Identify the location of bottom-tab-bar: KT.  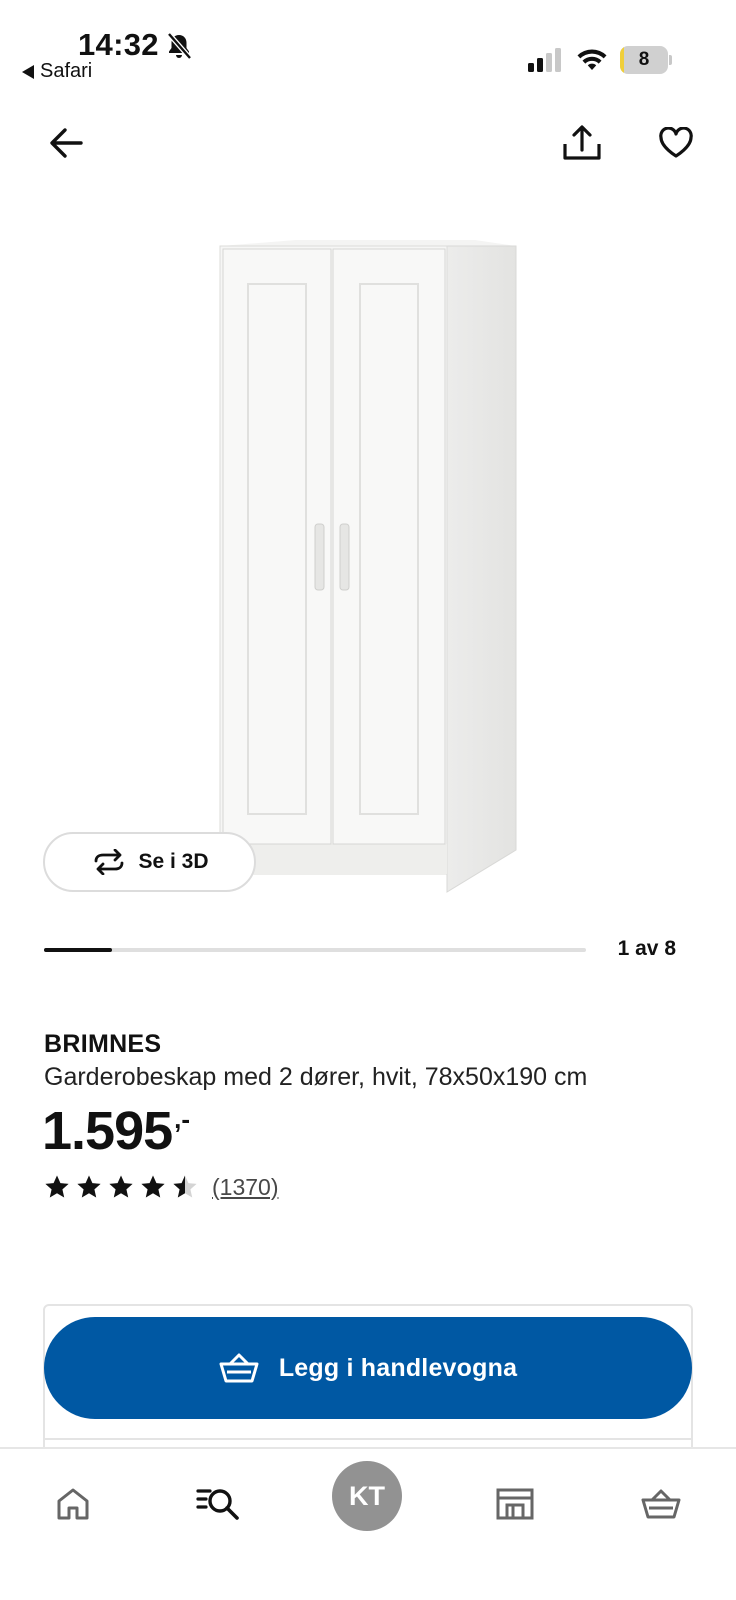
(368, 1523).